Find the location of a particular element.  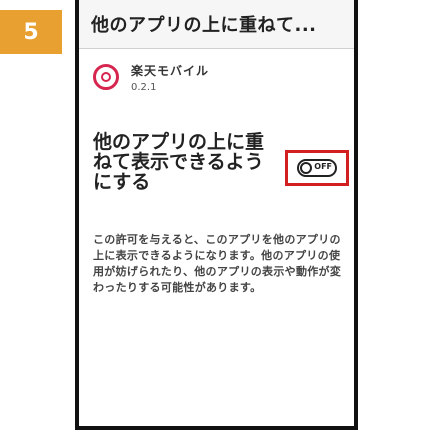

app-info-row: 楽天モバイル 0.2.1 is located at coordinates (151, 77).